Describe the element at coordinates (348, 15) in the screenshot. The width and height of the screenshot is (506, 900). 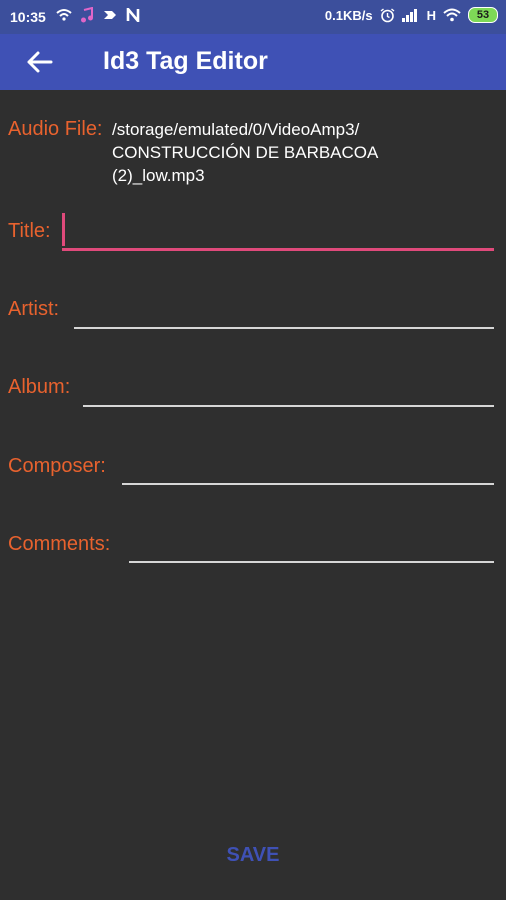
I see `network-speed: 0.1KB/s` at that location.